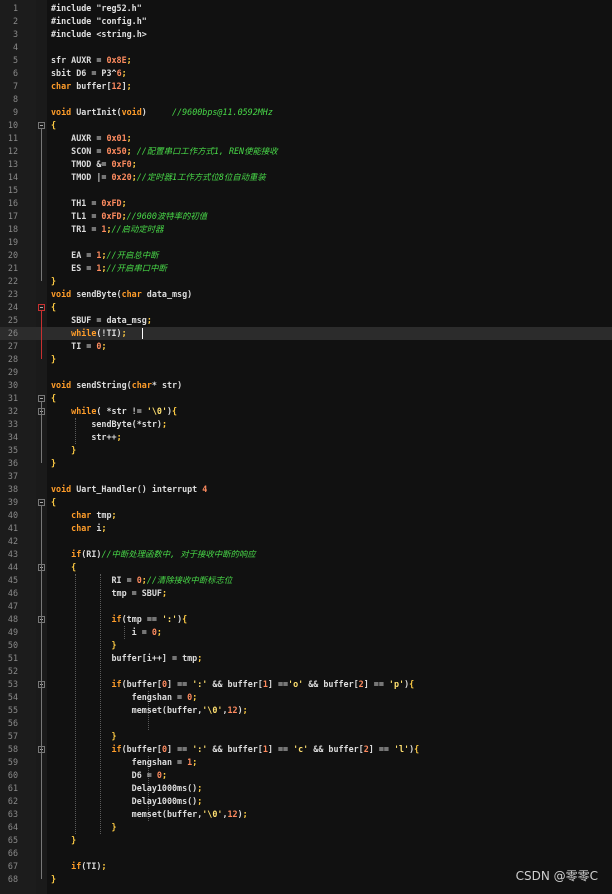 The width and height of the screenshot is (612, 894). What do you see at coordinates (99, 21) in the screenshot?
I see `line-source: #include "config.h"` at bounding box center [99, 21].